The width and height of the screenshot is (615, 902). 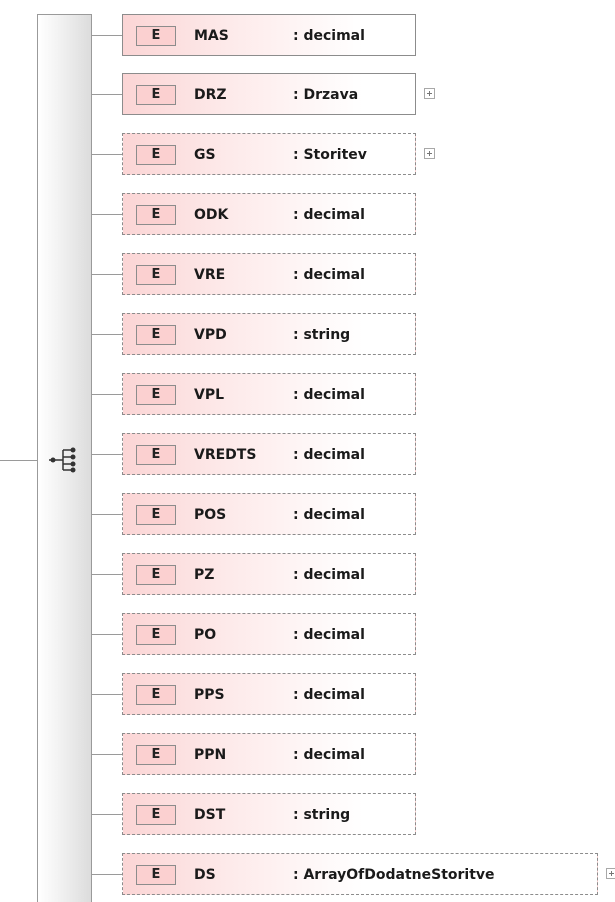 I want to click on element-type: : ArrayOfDodatneStoritve, so click(x=394, y=875).